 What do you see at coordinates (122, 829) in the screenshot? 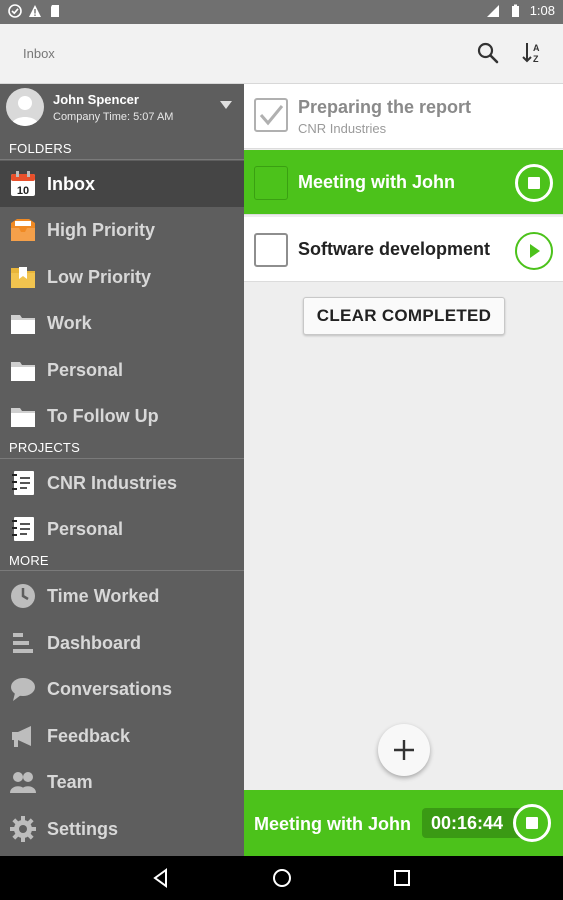
I see `nav-item-settings: Settings` at bounding box center [122, 829].